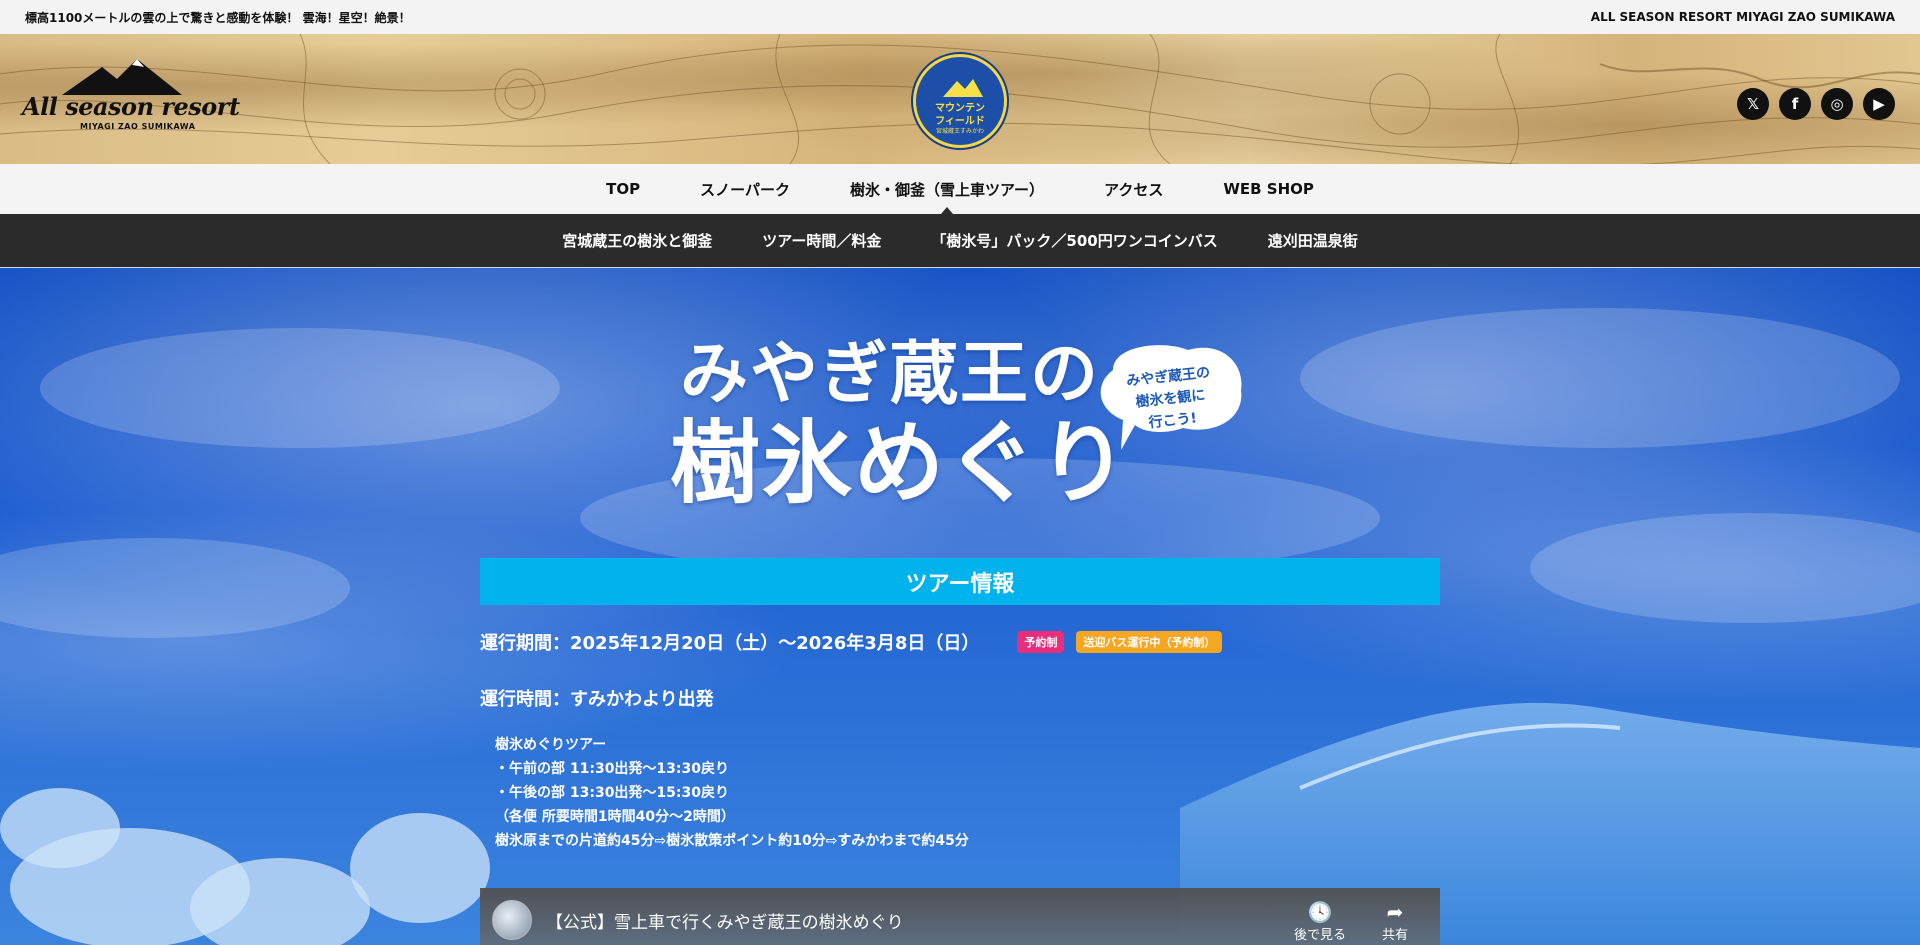 The height and width of the screenshot is (945, 1920). What do you see at coordinates (1816, 104) in the screenshot?
I see `social-links: 𝕏 f ◎ ▶` at bounding box center [1816, 104].